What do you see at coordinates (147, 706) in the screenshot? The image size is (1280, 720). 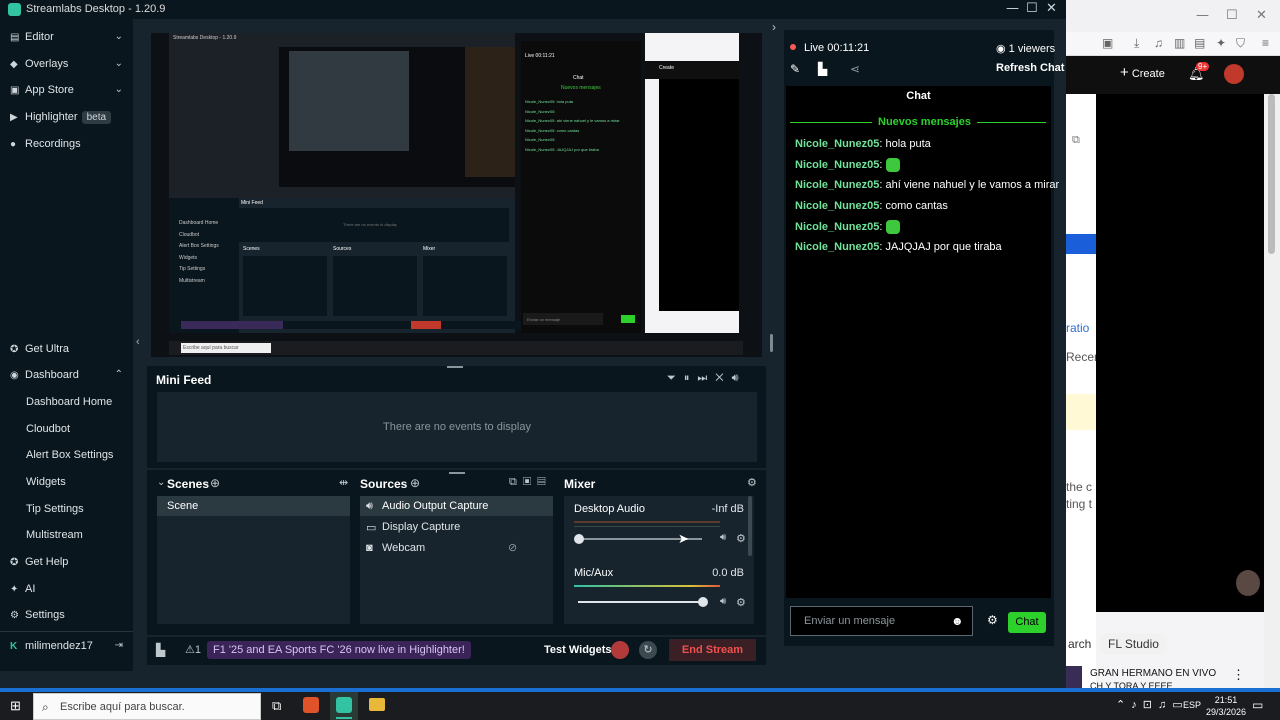 I see `taskbar-search: ⌕ Escribe aquí para buscar.` at bounding box center [147, 706].